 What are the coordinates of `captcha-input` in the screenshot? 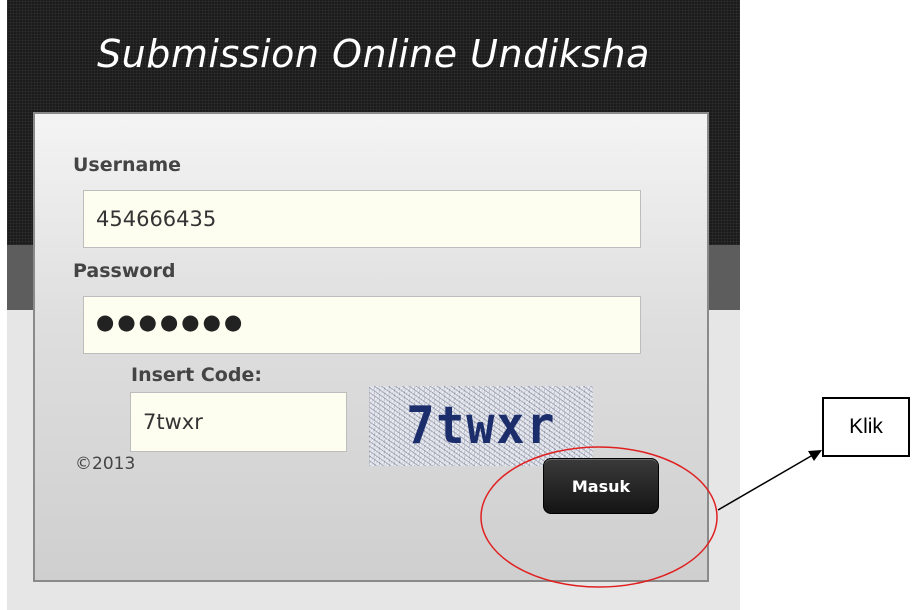 It's located at (238, 422).